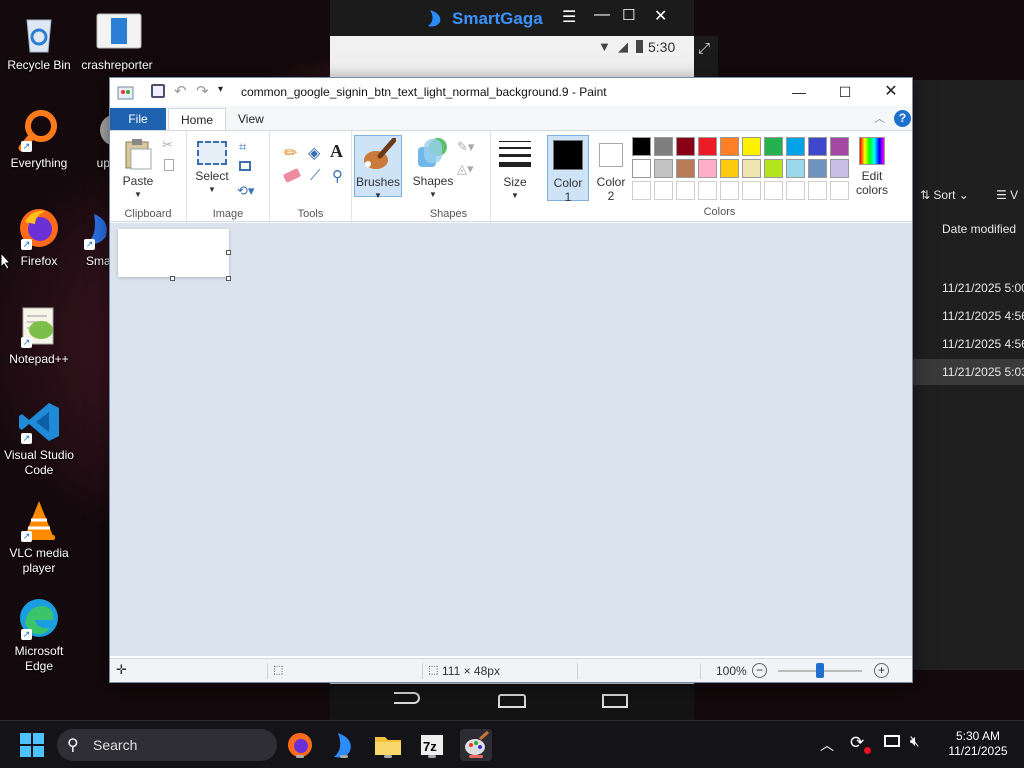 This screenshot has height=768, width=1024. I want to click on home-icon, so click(512, 701).